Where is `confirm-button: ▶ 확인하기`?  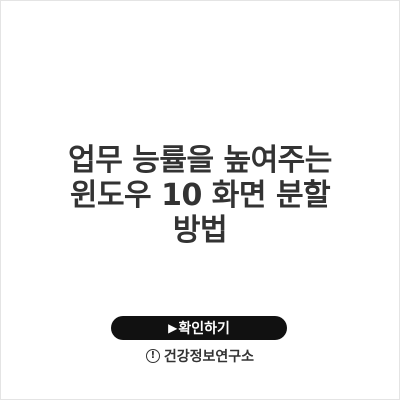 confirm-button: ▶ 확인하기 is located at coordinates (199, 328).